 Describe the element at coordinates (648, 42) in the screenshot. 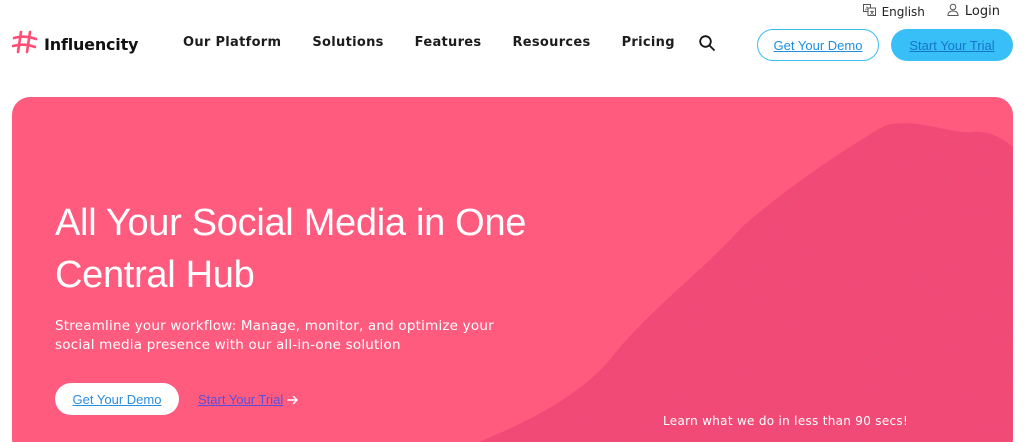

I see `nav-item-pricing: Pricing` at that location.